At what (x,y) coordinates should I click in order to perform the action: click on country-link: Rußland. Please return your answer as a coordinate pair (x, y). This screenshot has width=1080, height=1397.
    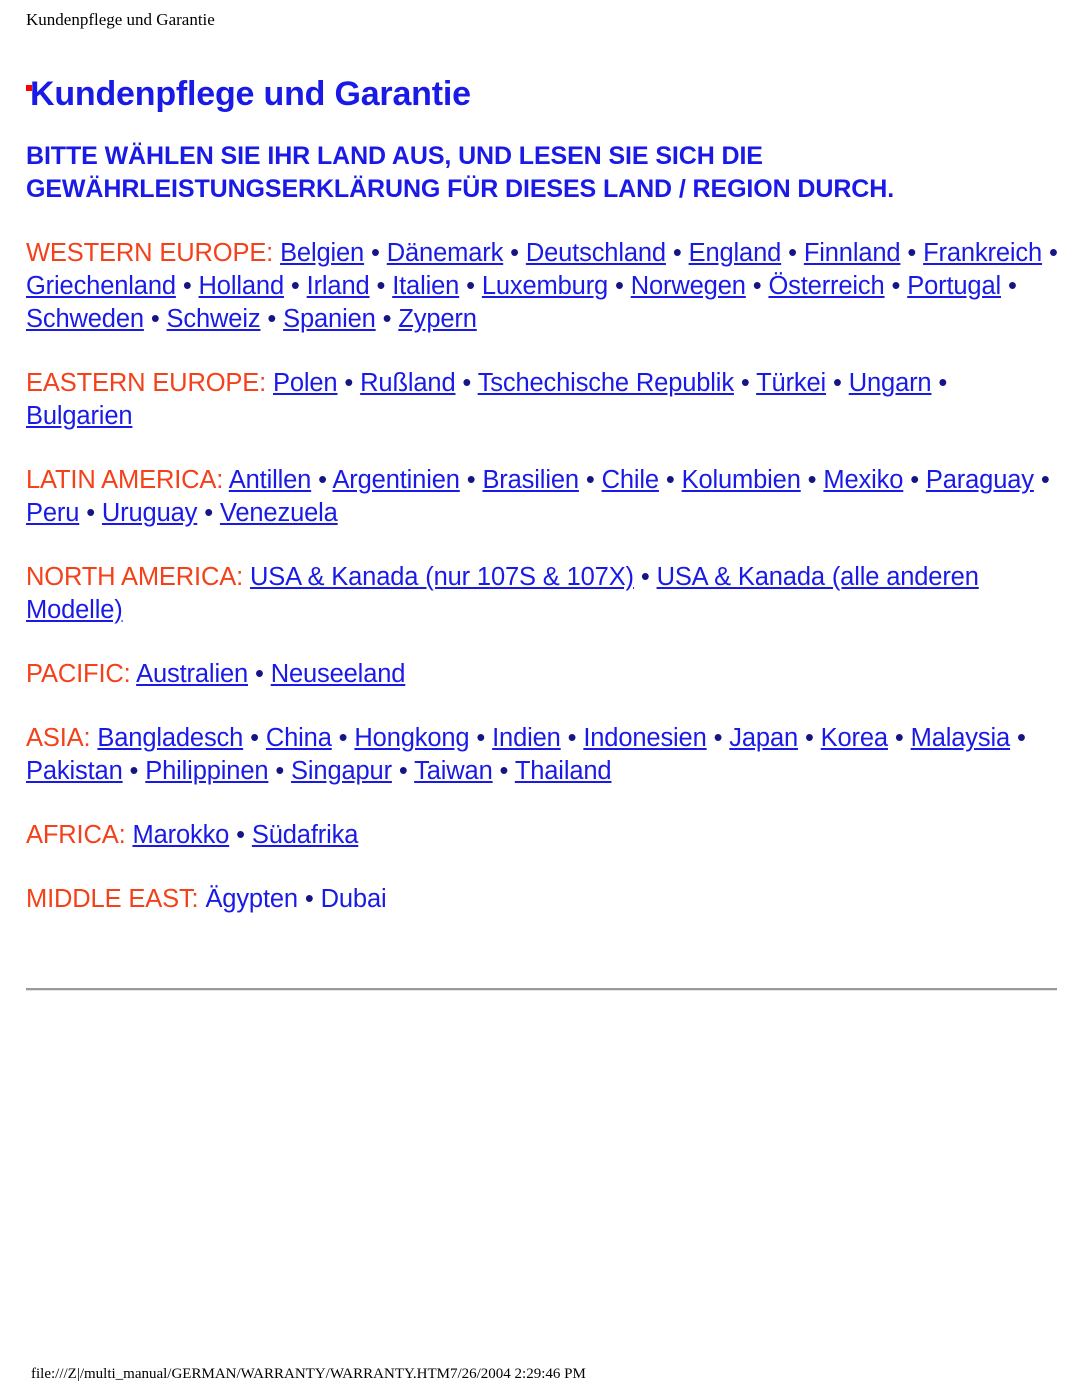
    Looking at the image, I should click on (407, 383).